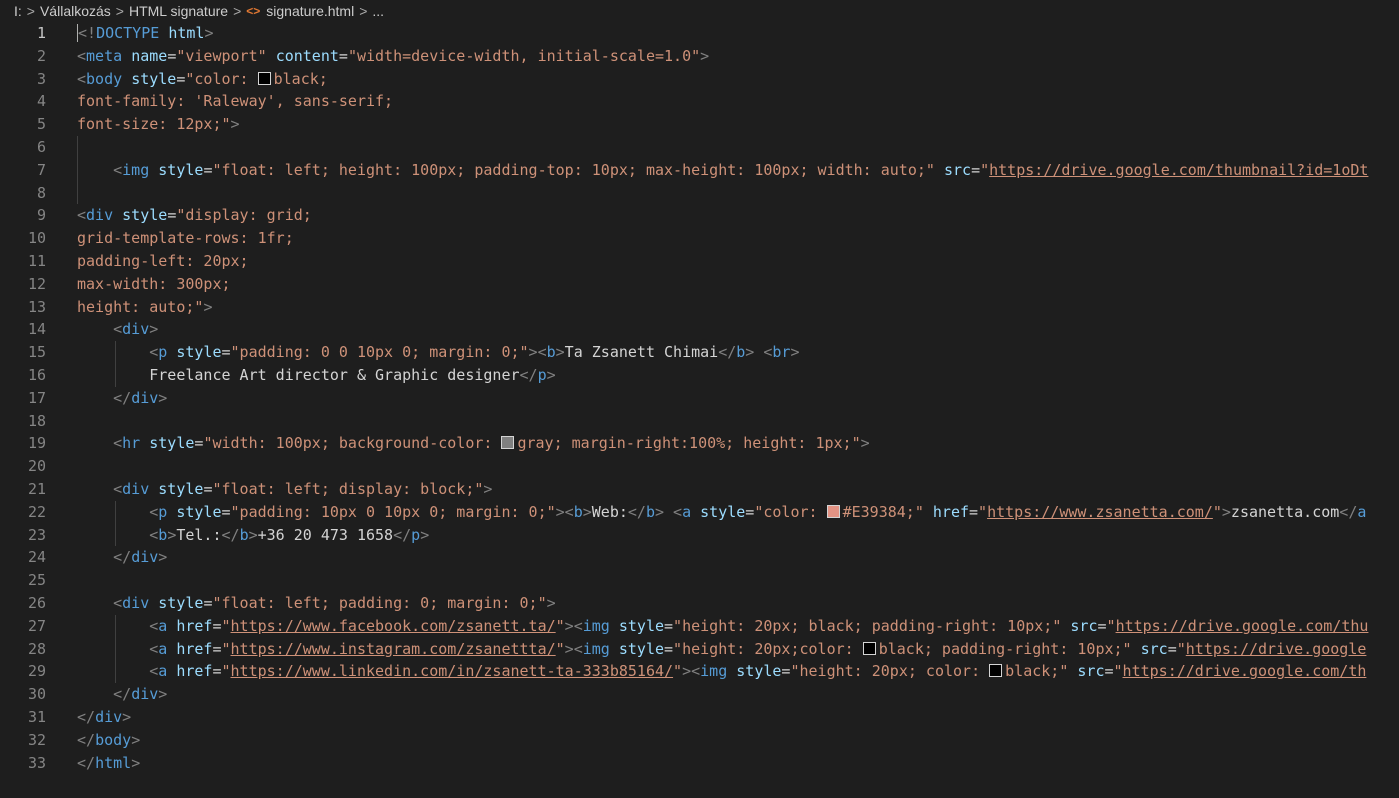  I want to click on code-line: 32 </body>, so click(699, 740).